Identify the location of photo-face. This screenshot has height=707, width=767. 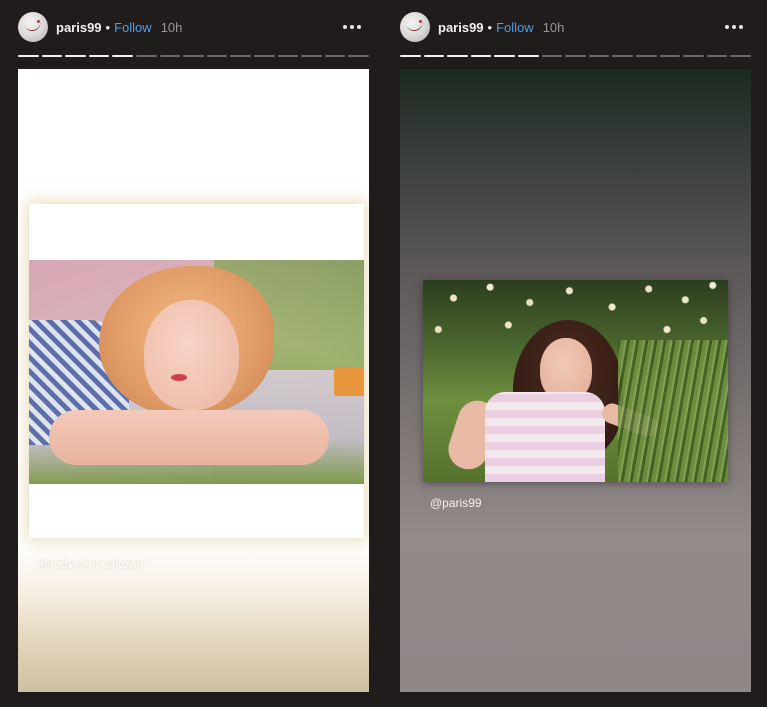
(191, 355).